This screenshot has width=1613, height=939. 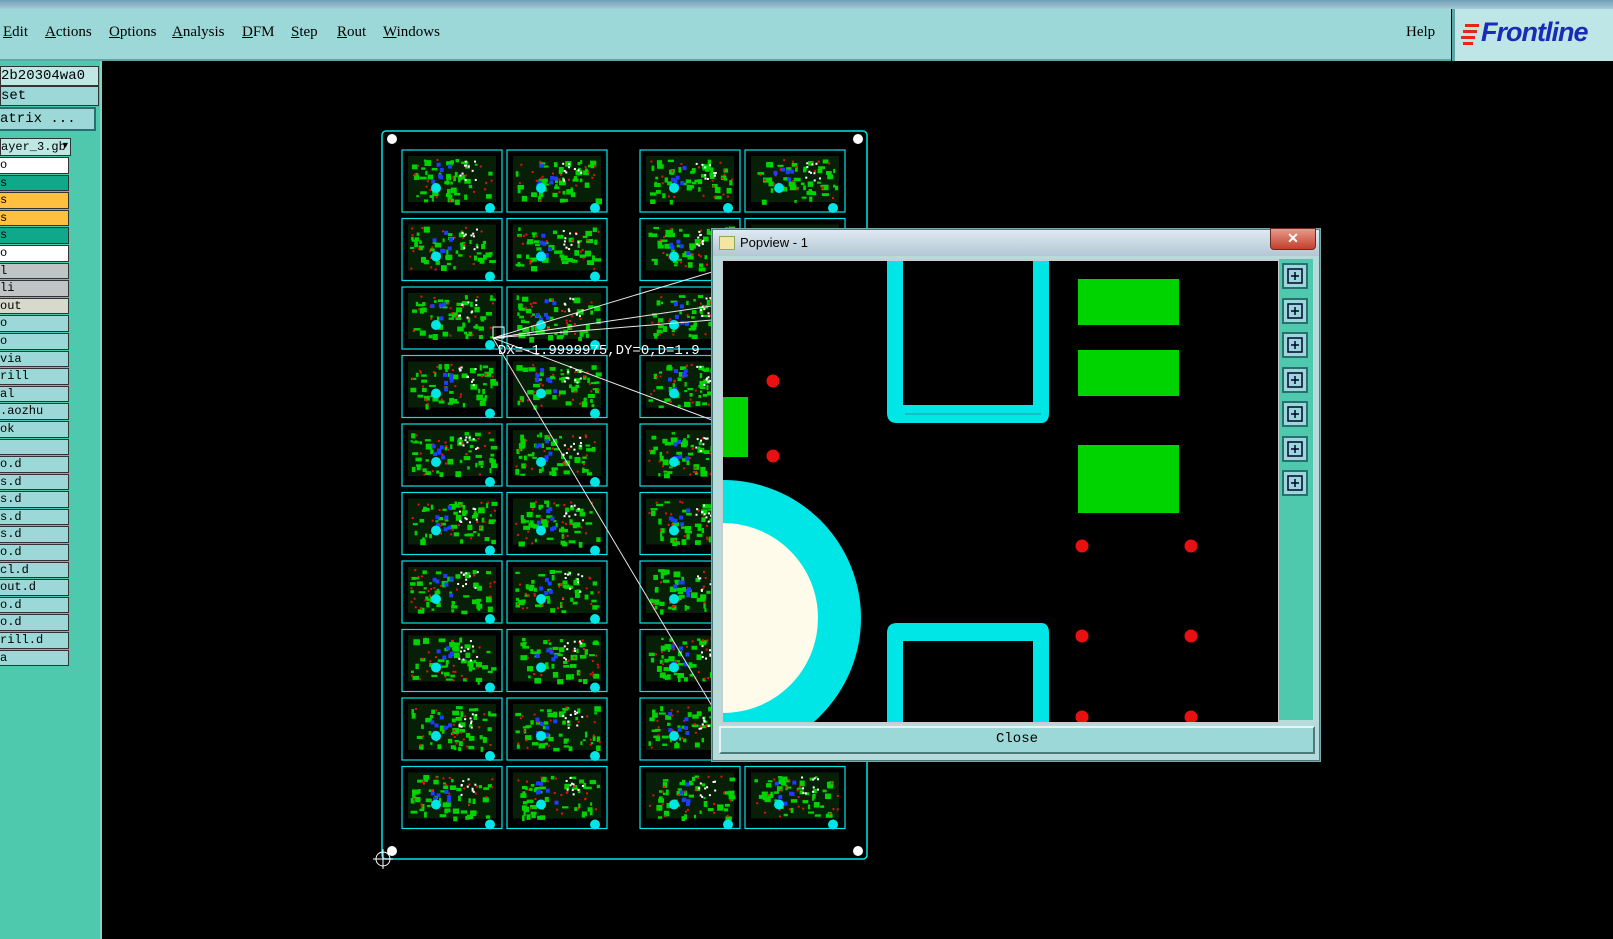 I want to click on pan-up-icon, so click(x=1295, y=310).